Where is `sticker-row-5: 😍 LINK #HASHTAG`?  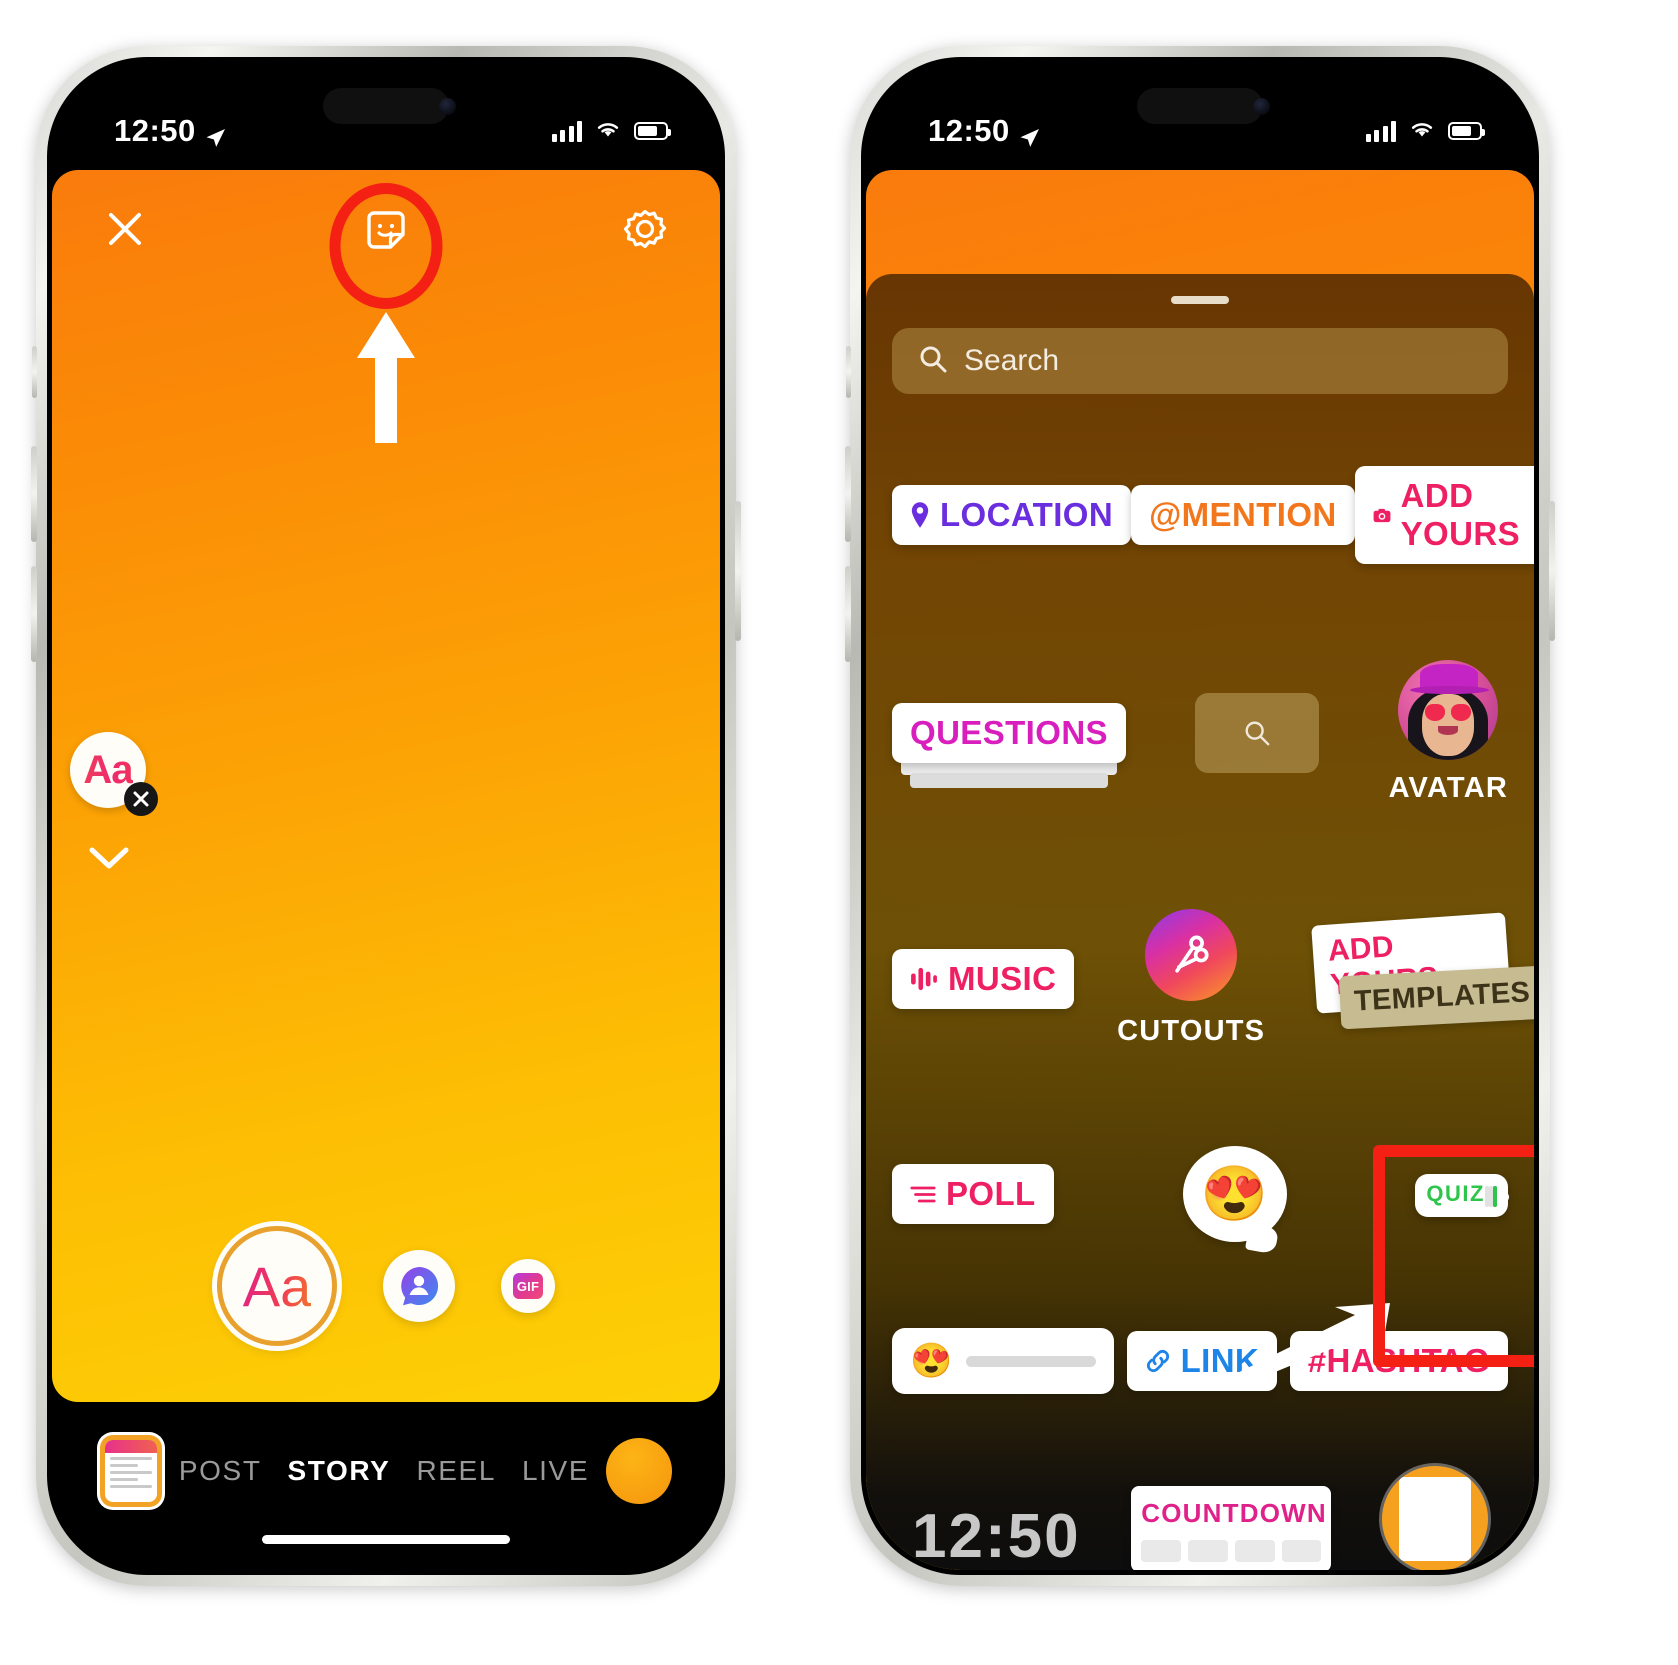
sticker-row-5: 😍 LINK #HASHTAG is located at coordinates (1200, 1361).